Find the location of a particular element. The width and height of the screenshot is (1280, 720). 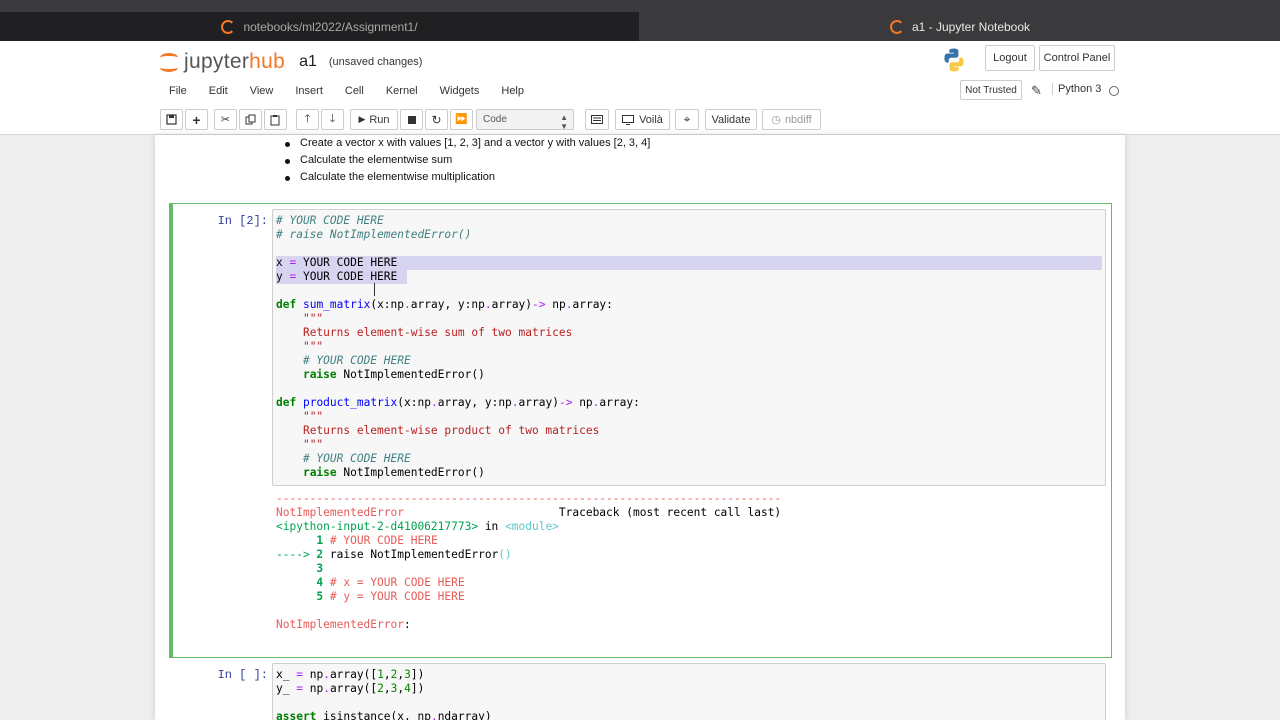

browser-tab-label: notebooks/ml2022/Assignment1/ is located at coordinates (330, 26).